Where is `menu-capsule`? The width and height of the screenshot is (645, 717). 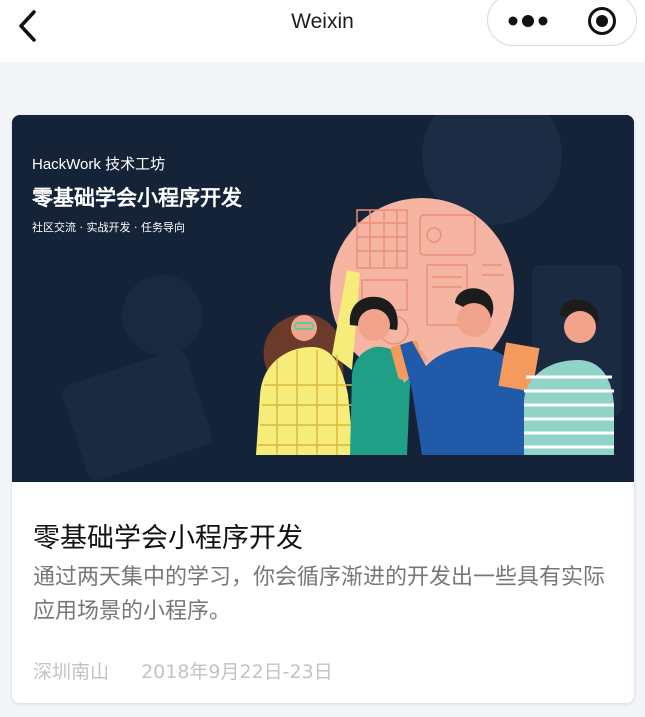 menu-capsule is located at coordinates (562, 23).